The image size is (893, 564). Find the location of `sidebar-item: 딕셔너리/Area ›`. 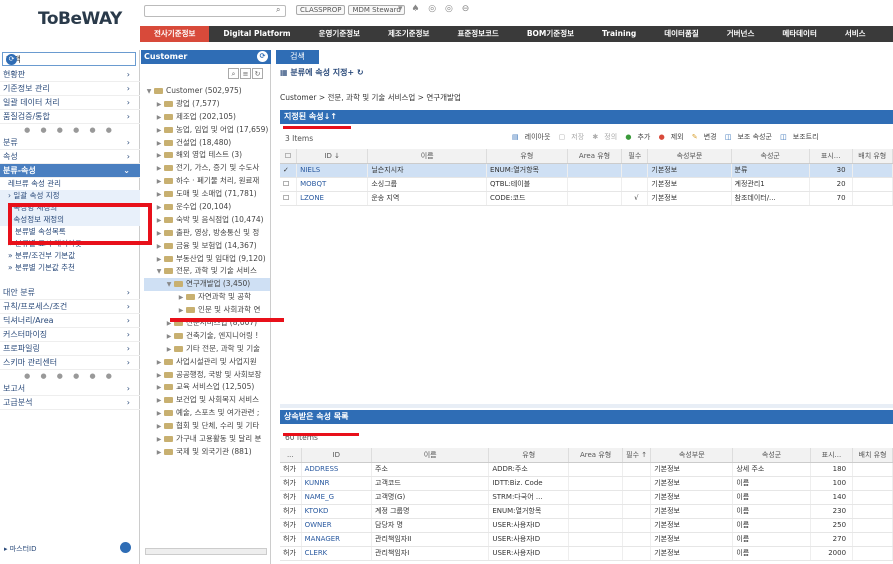

sidebar-item: 딕셔너리/Area › is located at coordinates (70, 321).